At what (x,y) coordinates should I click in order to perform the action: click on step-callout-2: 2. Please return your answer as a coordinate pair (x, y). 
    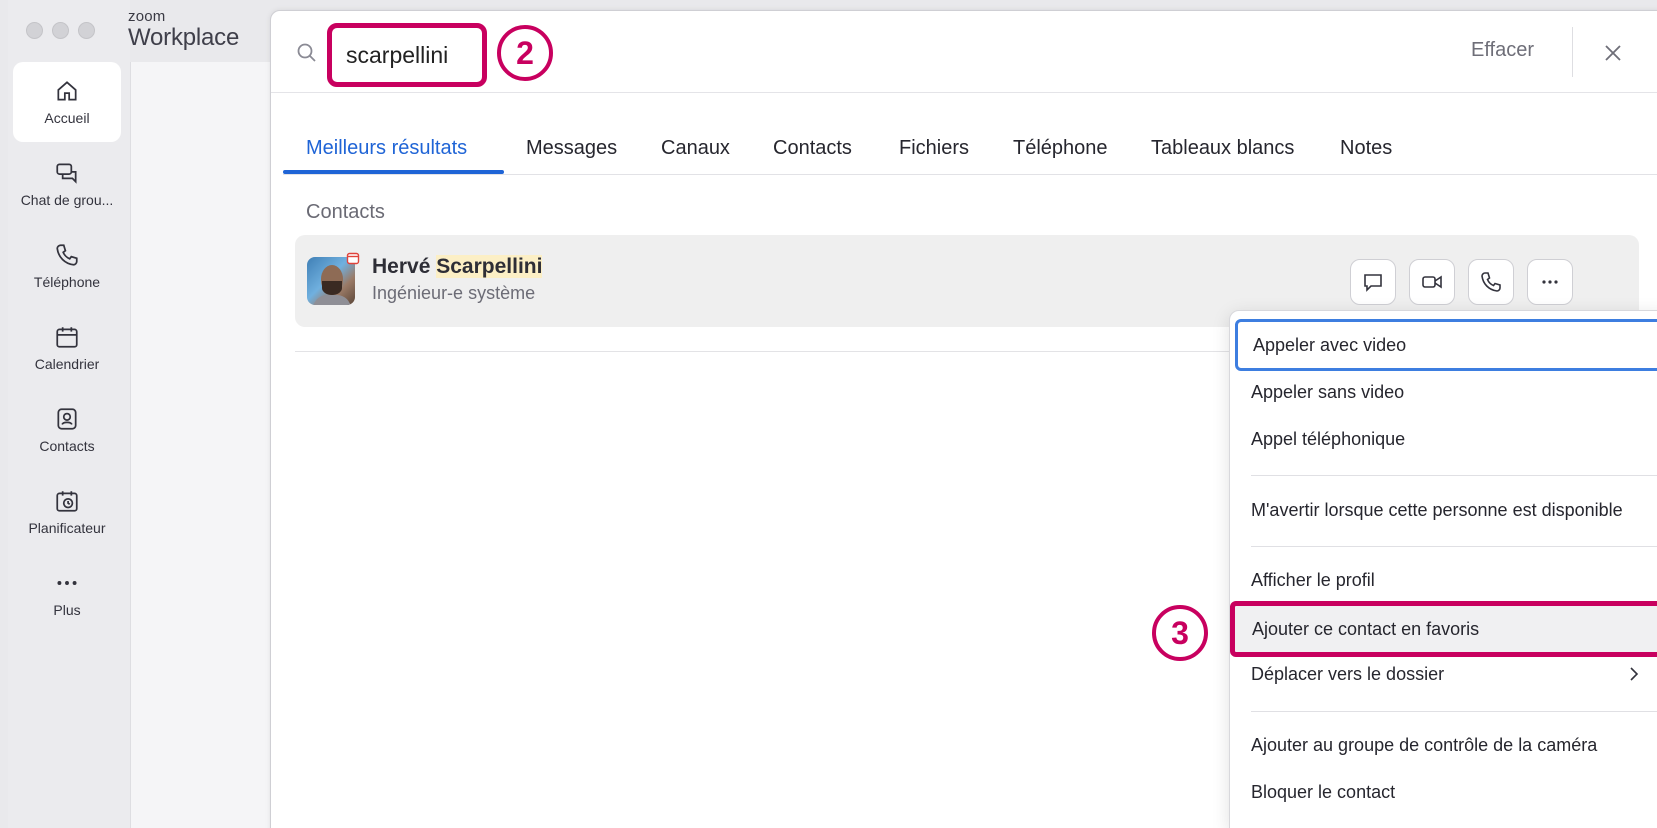
    Looking at the image, I should click on (525, 53).